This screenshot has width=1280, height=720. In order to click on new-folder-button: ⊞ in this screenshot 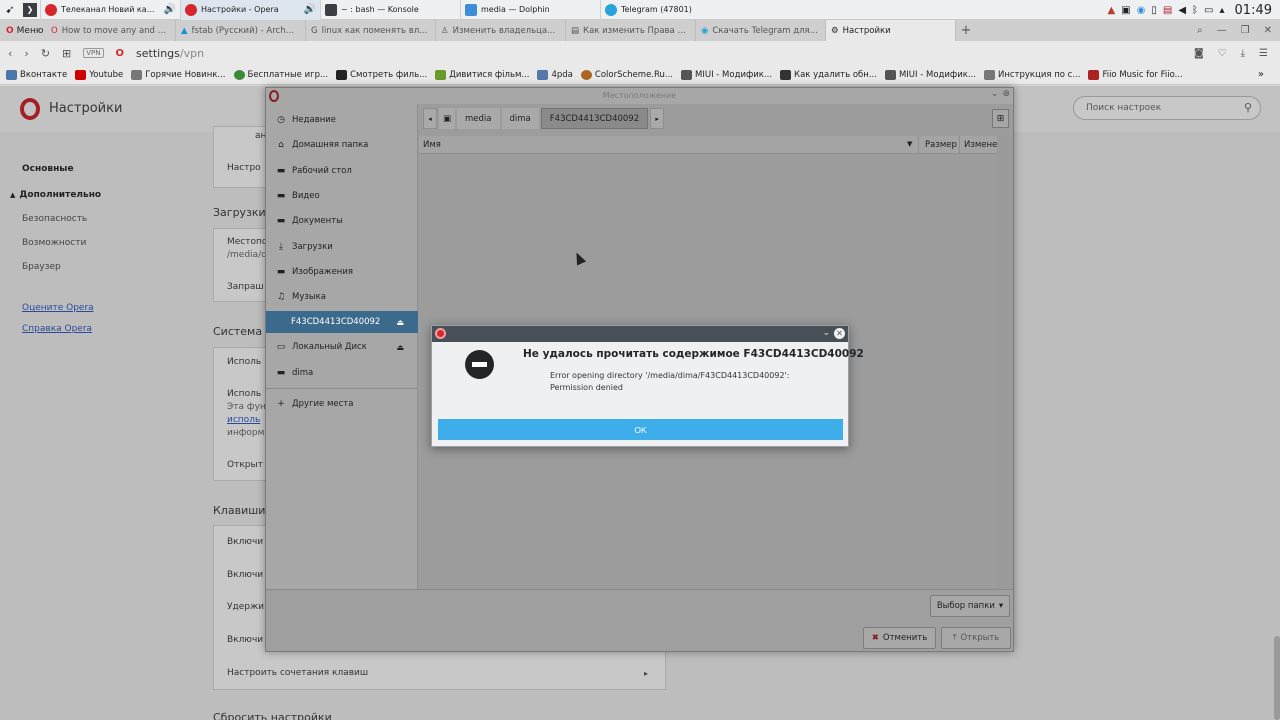, I will do `click(1000, 118)`.